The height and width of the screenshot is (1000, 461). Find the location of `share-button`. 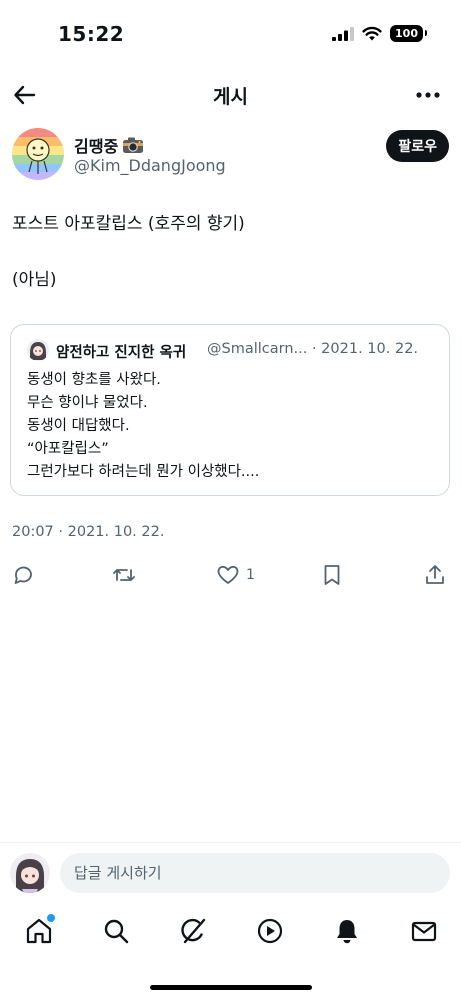

share-button is located at coordinates (435, 575).